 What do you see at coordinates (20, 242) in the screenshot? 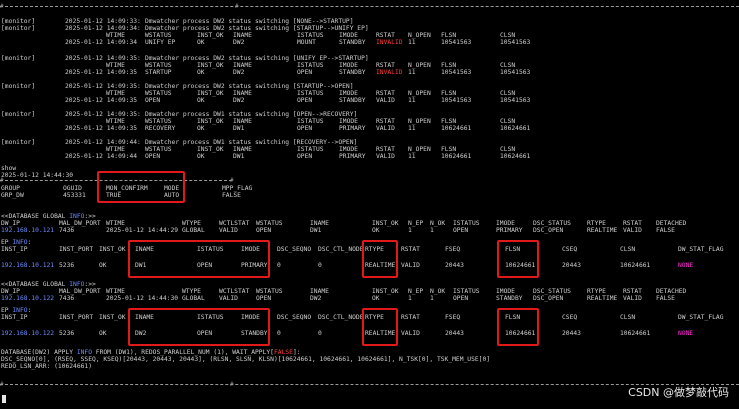
I see `ep-title-info: INFO` at bounding box center [20, 242].